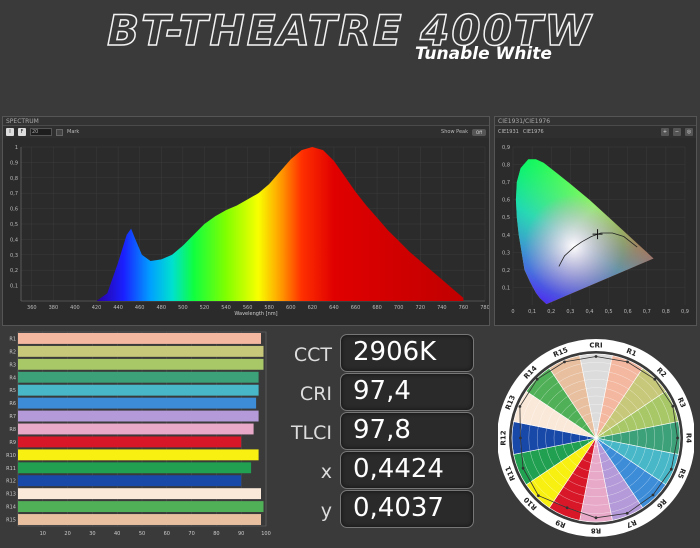 The width and height of the screenshot is (700, 548). What do you see at coordinates (11, 521) in the screenshot?
I see `bar-label-r15: R15` at bounding box center [11, 521].